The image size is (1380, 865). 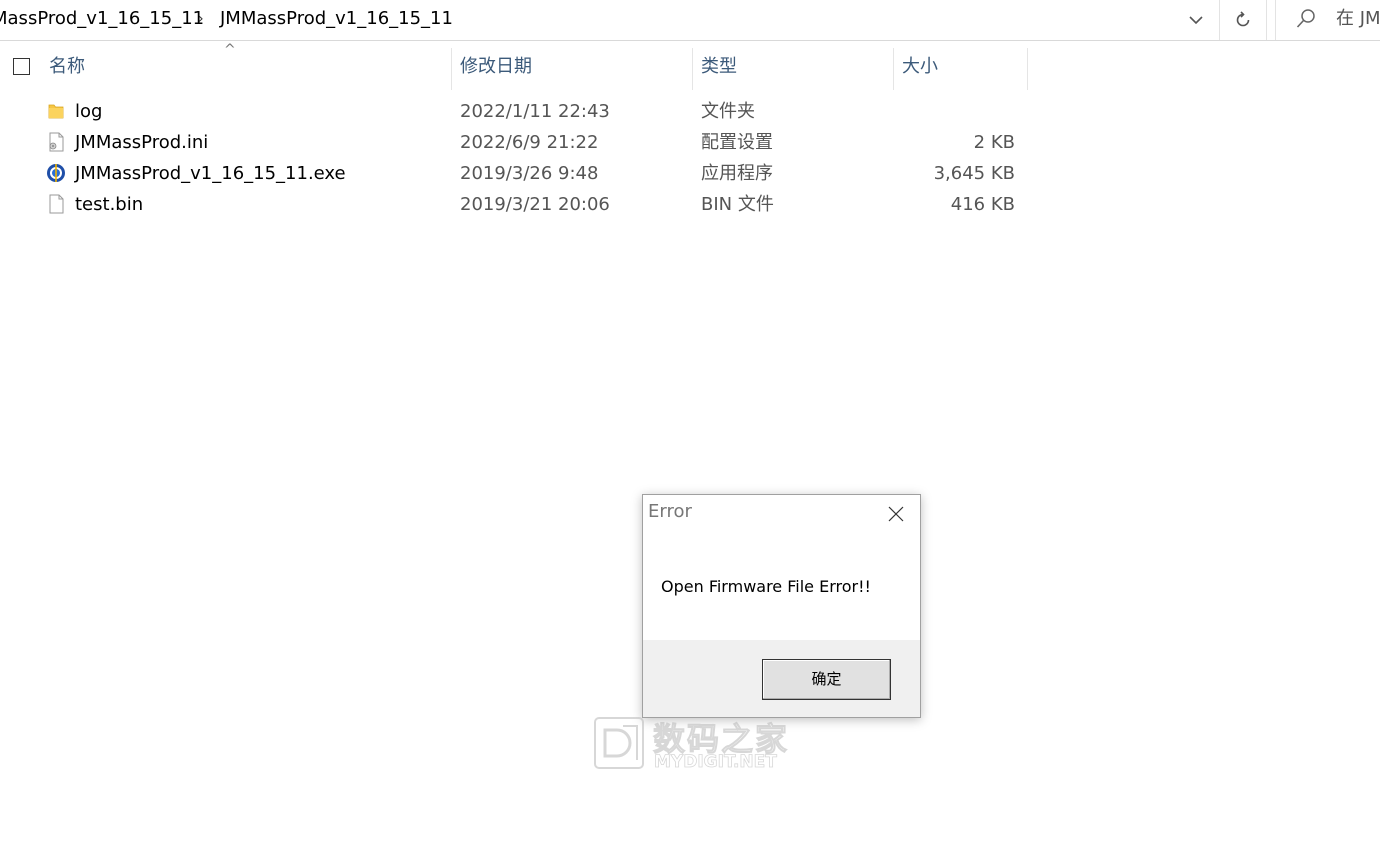 What do you see at coordinates (210, 173) in the screenshot?
I see `file-name: JMMassProd_v1_16_15_11.exe` at bounding box center [210, 173].